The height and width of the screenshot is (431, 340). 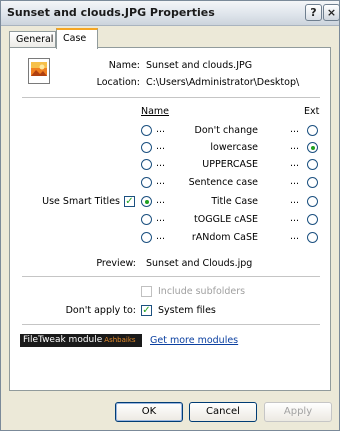 What do you see at coordinates (187, 310) in the screenshot?
I see `system-files-label: System files` at bounding box center [187, 310].